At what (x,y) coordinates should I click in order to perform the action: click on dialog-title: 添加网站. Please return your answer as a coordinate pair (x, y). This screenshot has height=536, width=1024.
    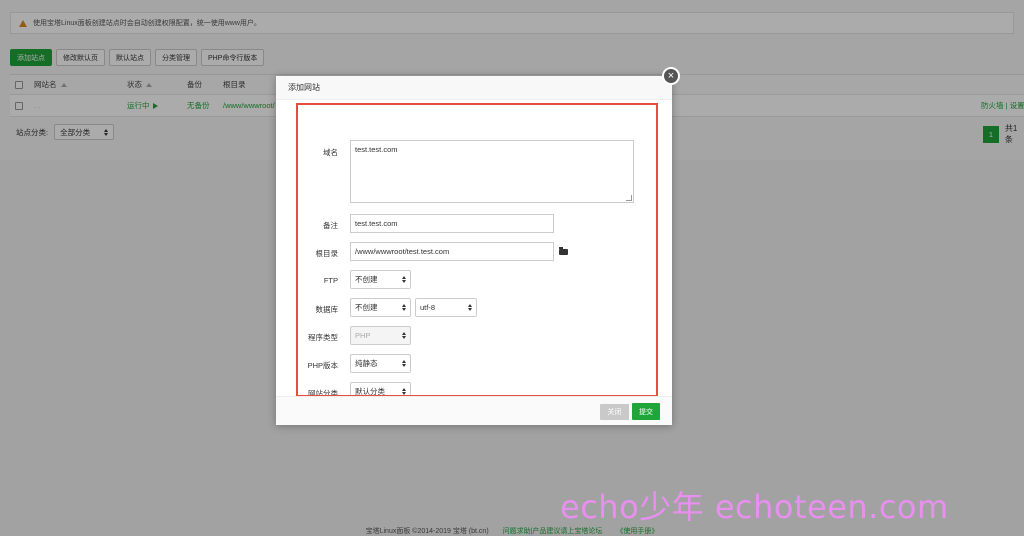
    Looking at the image, I should click on (474, 88).